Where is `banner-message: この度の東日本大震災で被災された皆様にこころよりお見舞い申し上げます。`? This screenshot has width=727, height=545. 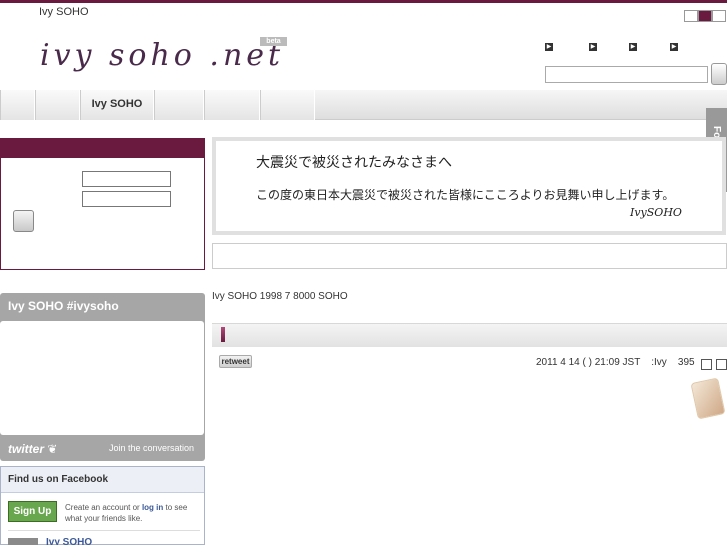 banner-message: この度の東日本大震災で被災された皆様にこころよりお見舞い申し上げます。 is located at coordinates (465, 195).